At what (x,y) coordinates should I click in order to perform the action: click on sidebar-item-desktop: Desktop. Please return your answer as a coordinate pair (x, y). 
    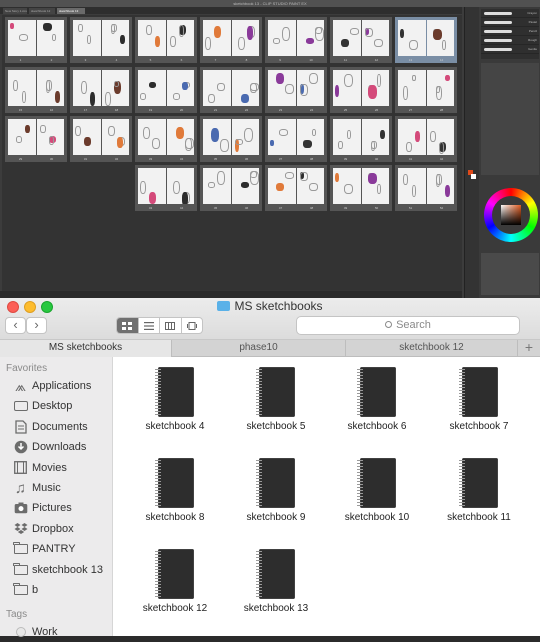
    Looking at the image, I should click on (56, 406).